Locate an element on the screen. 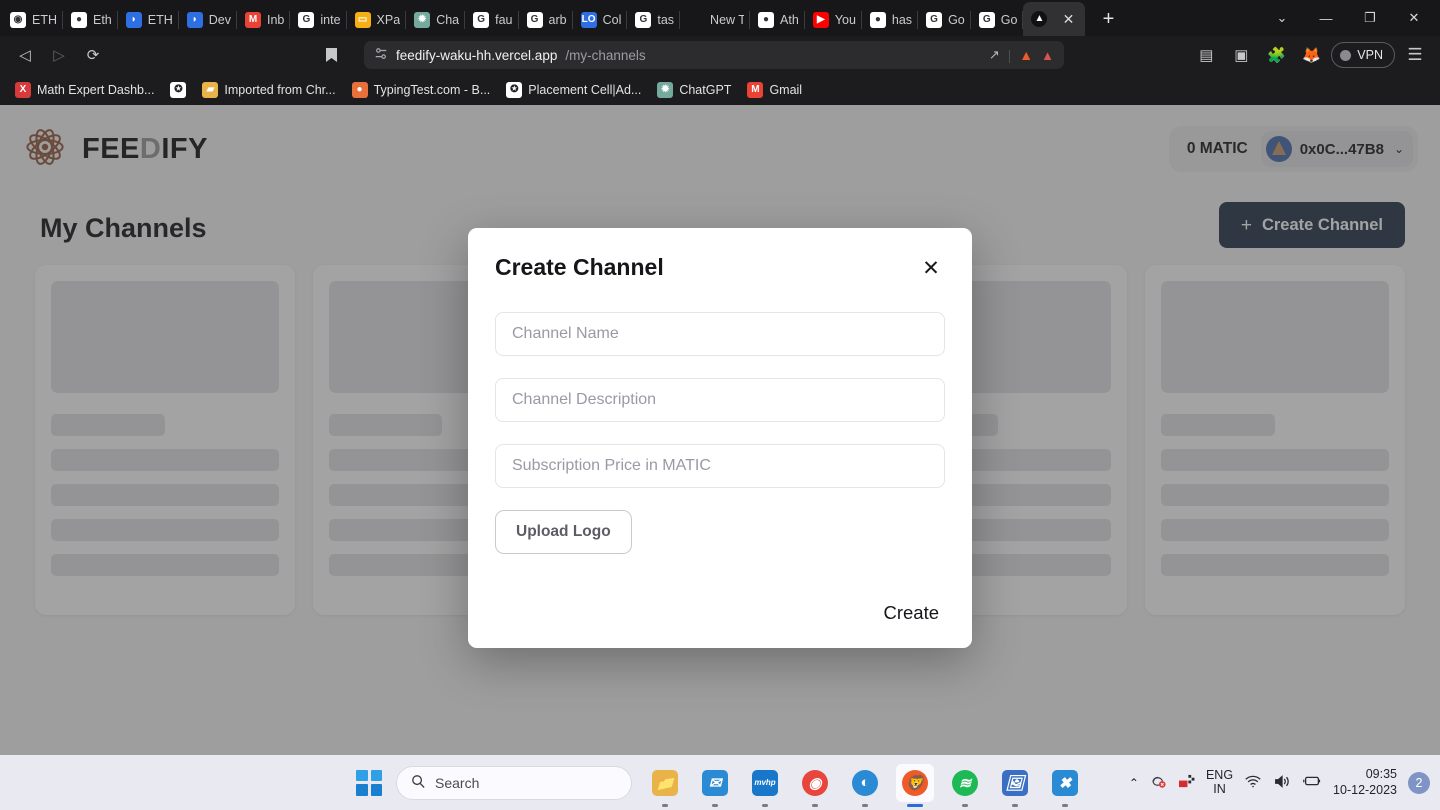  browser-tab: ◗ Dev is located at coordinates (208, 20).